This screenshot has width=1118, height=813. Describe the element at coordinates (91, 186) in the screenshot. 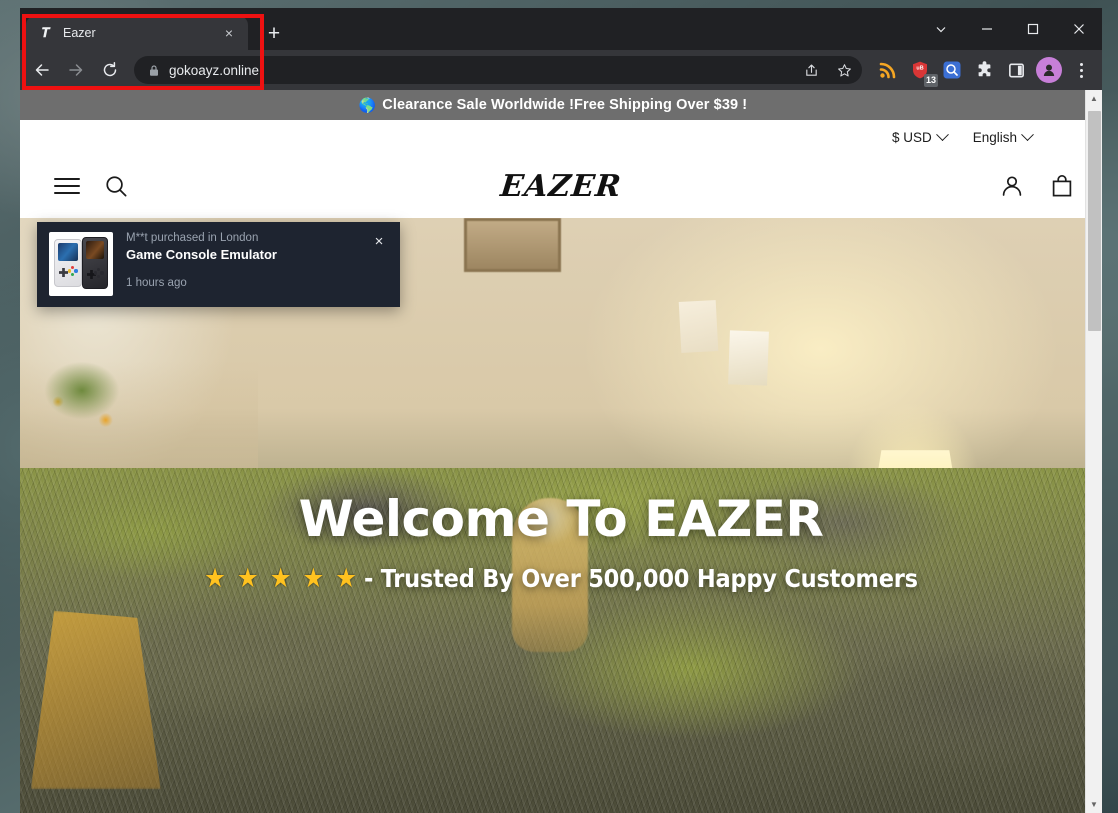

I see `header-left-group` at that location.